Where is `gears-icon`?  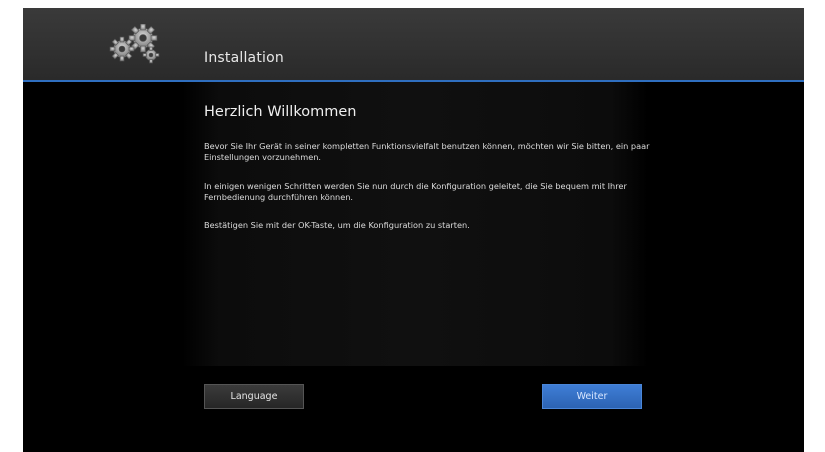
gears-icon is located at coordinates (134, 44).